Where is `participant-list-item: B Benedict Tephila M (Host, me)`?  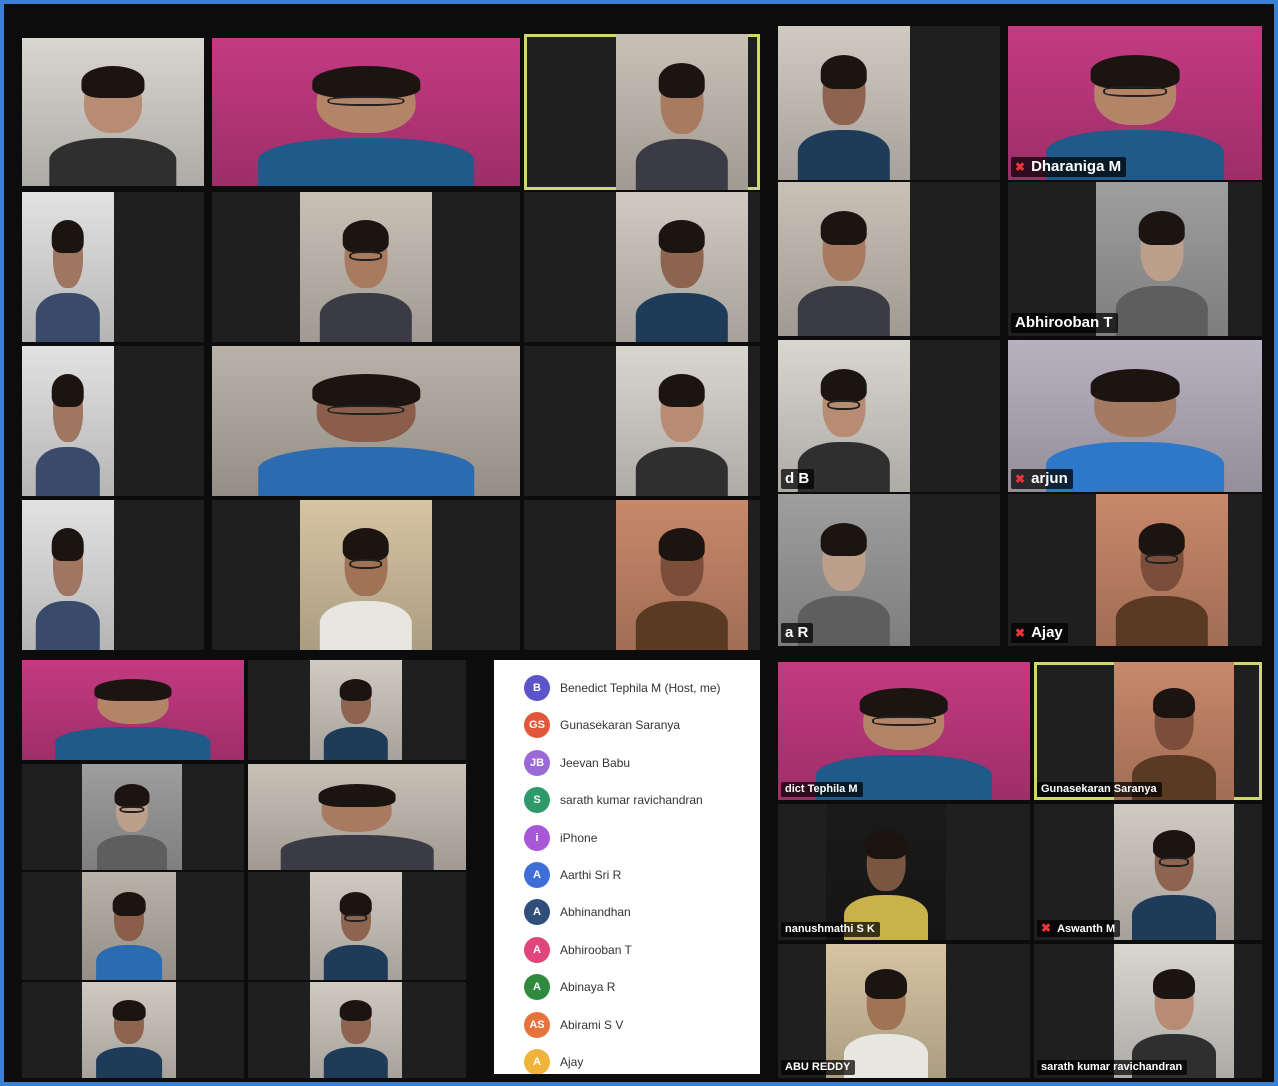
participant-list-item: B Benedict Tephila M (Host, me) is located at coordinates (622, 688).